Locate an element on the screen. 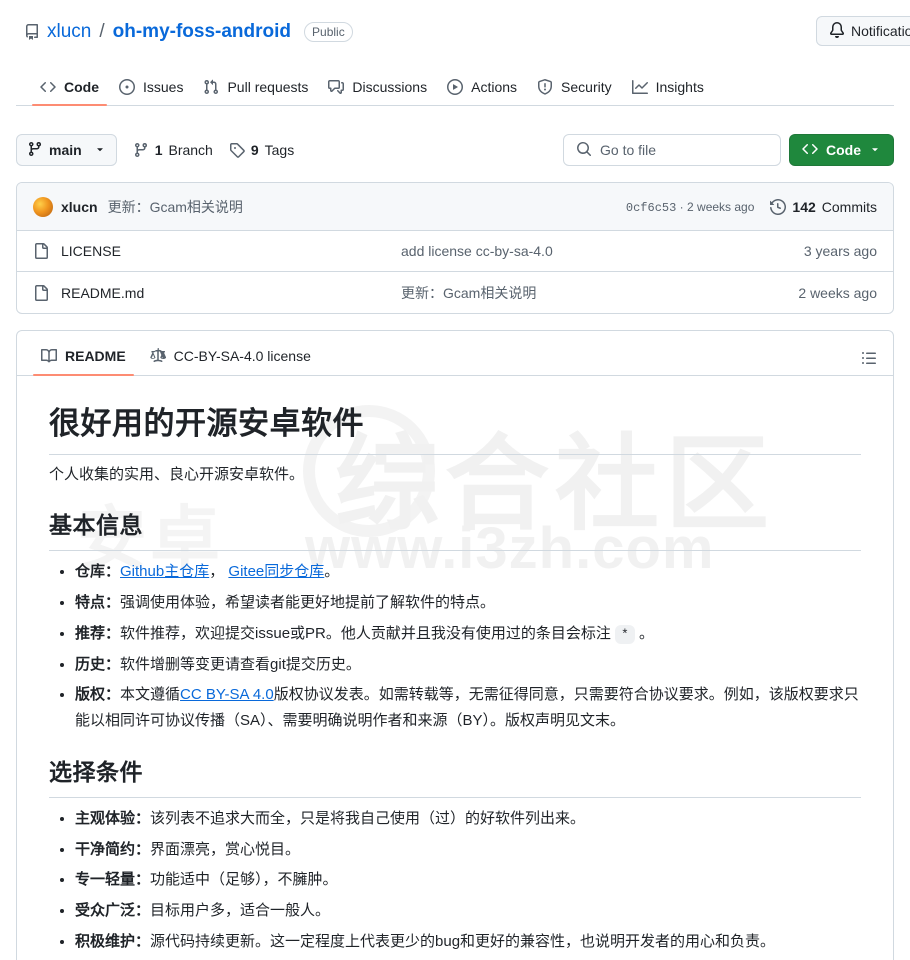 The width and height of the screenshot is (910, 960). tag-icon is located at coordinates (237, 150).